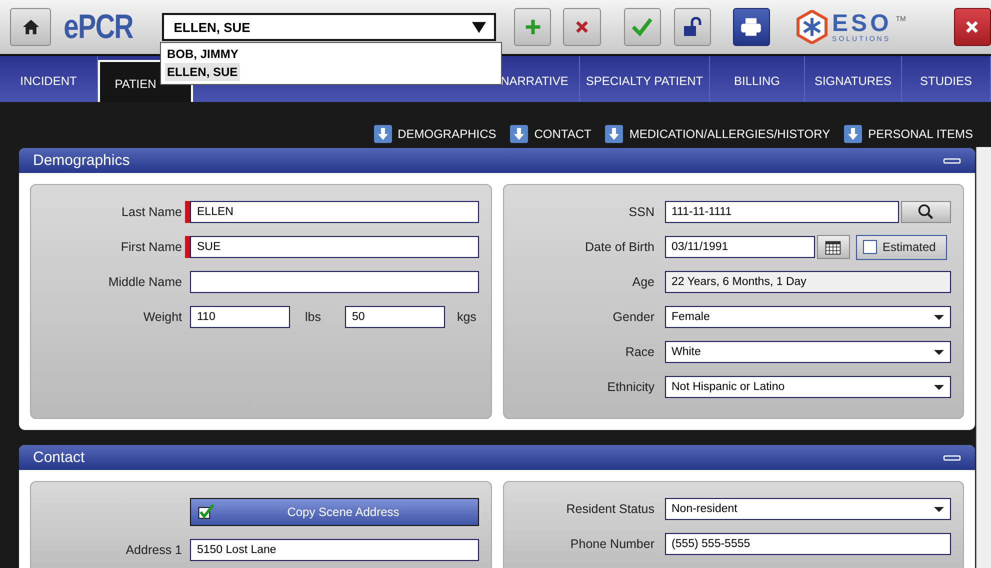 This screenshot has height=568, width=991. What do you see at coordinates (807, 317) in the screenshot?
I see `dropdown-field: Female` at bounding box center [807, 317].